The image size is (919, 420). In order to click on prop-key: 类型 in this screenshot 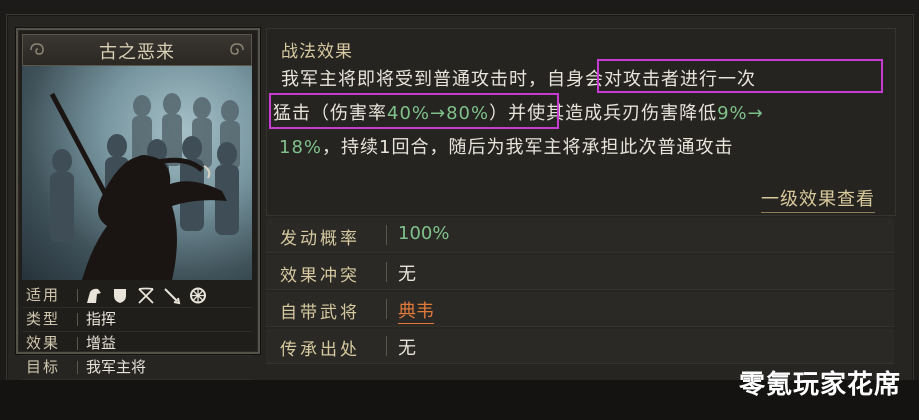, I will do `click(43, 319)`.